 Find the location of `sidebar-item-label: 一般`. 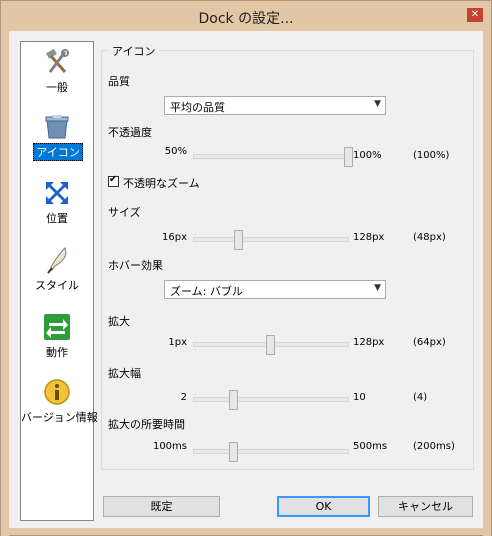

sidebar-item-label: 一般 is located at coordinates (57, 87).